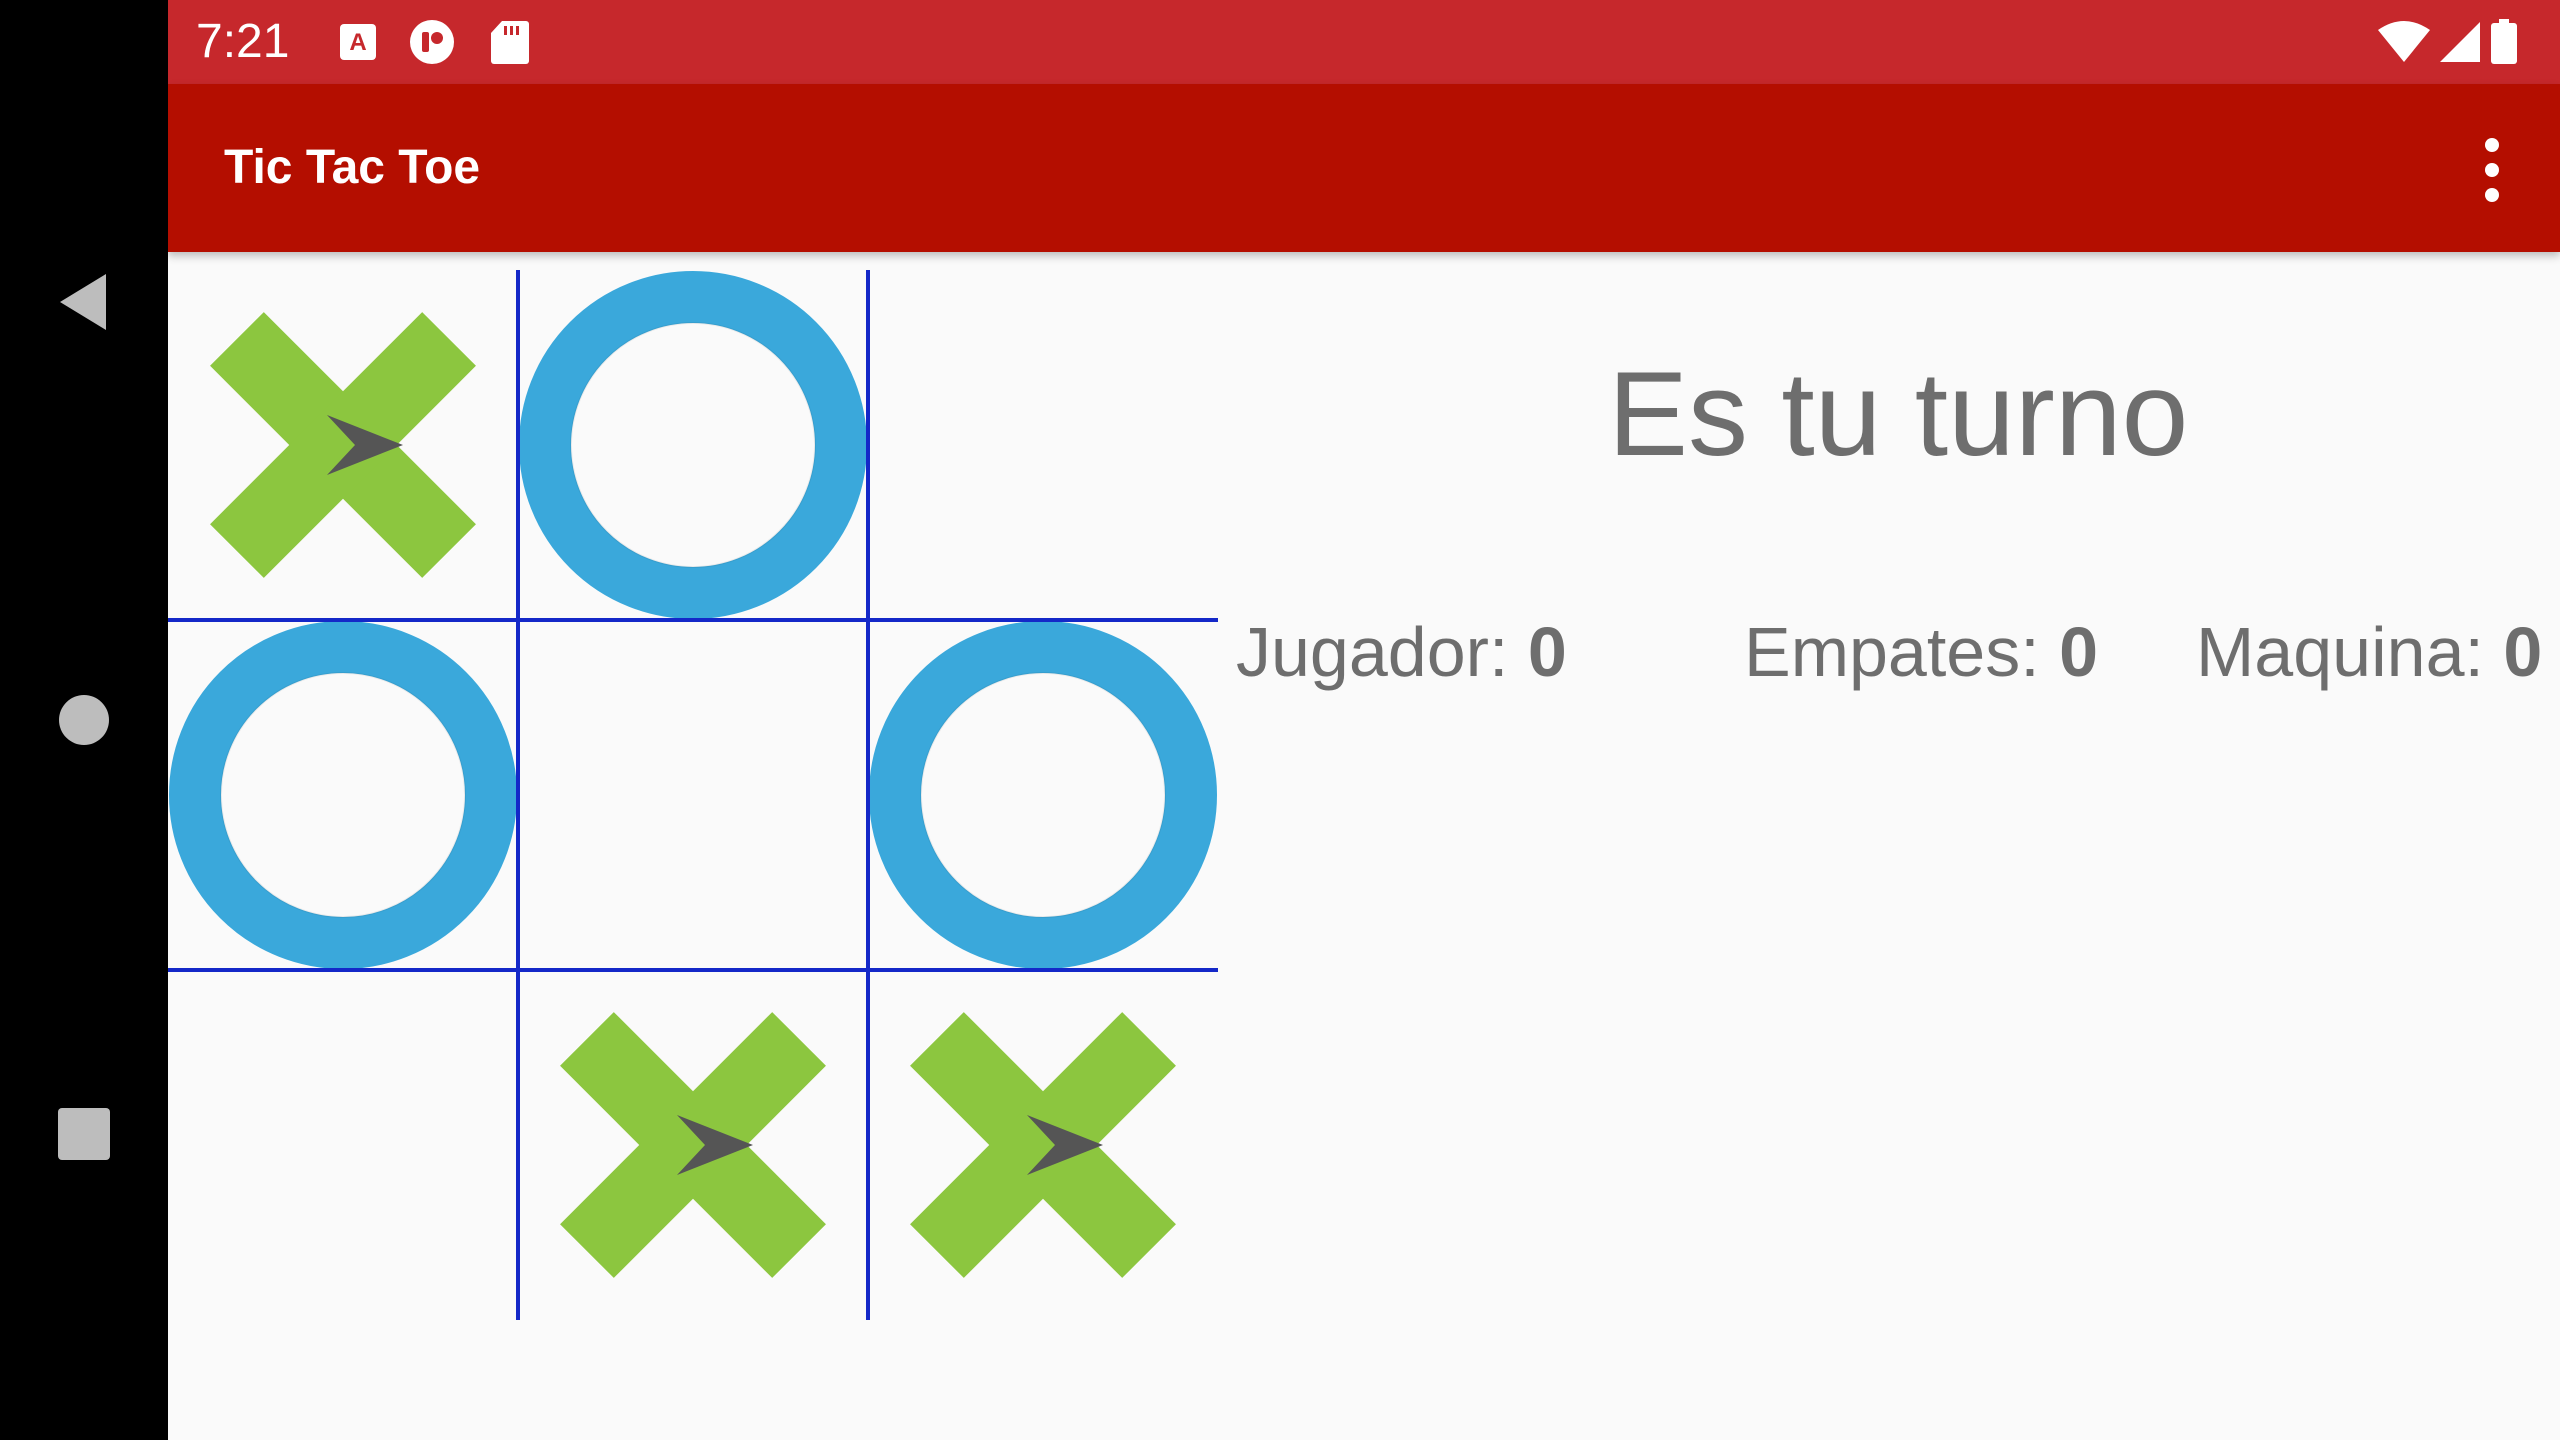  I want to click on home-button, so click(84, 720).